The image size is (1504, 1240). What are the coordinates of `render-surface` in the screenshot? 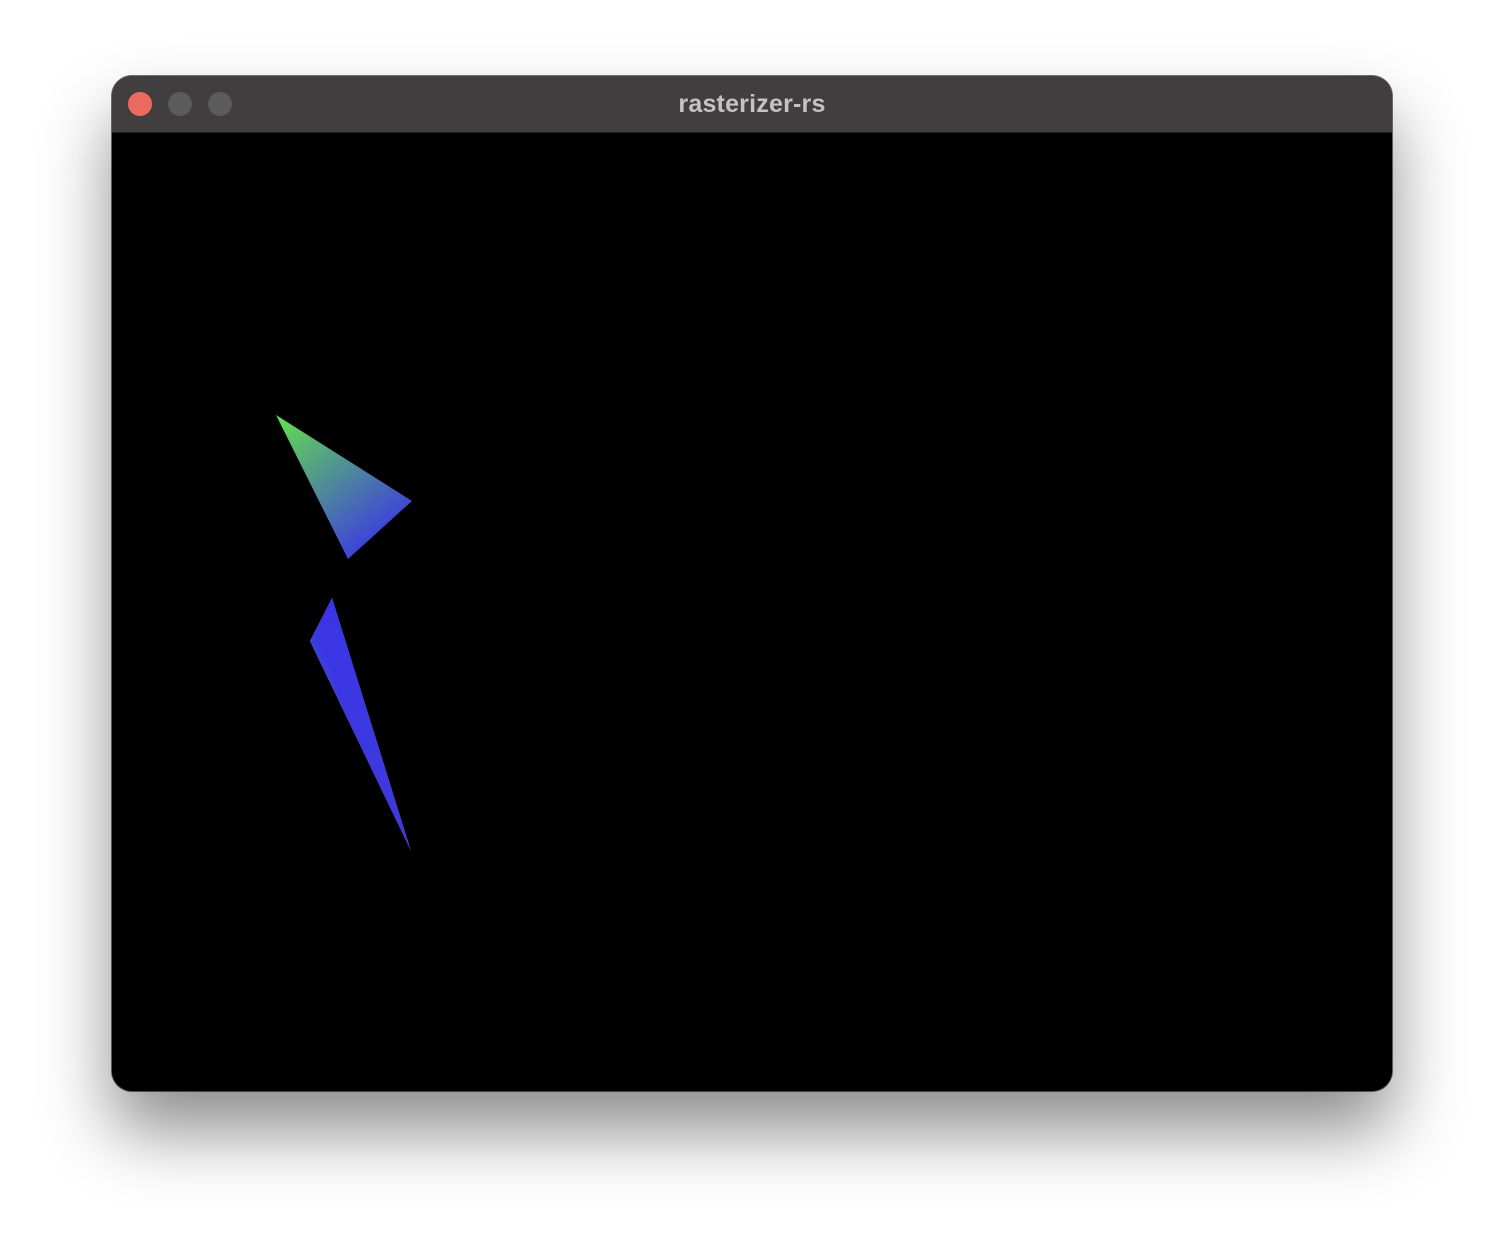 It's located at (344, 633).